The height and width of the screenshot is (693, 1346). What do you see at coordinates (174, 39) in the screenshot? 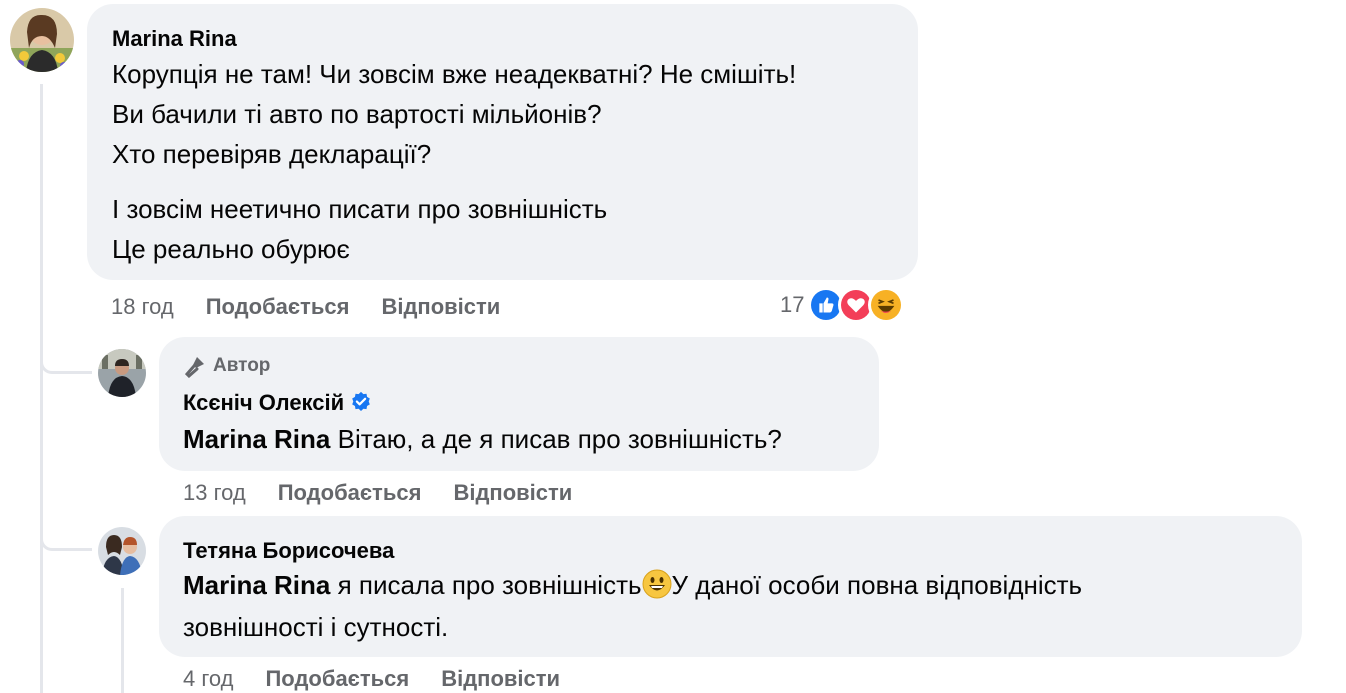
I see `comment-author: Marina Rina` at bounding box center [174, 39].